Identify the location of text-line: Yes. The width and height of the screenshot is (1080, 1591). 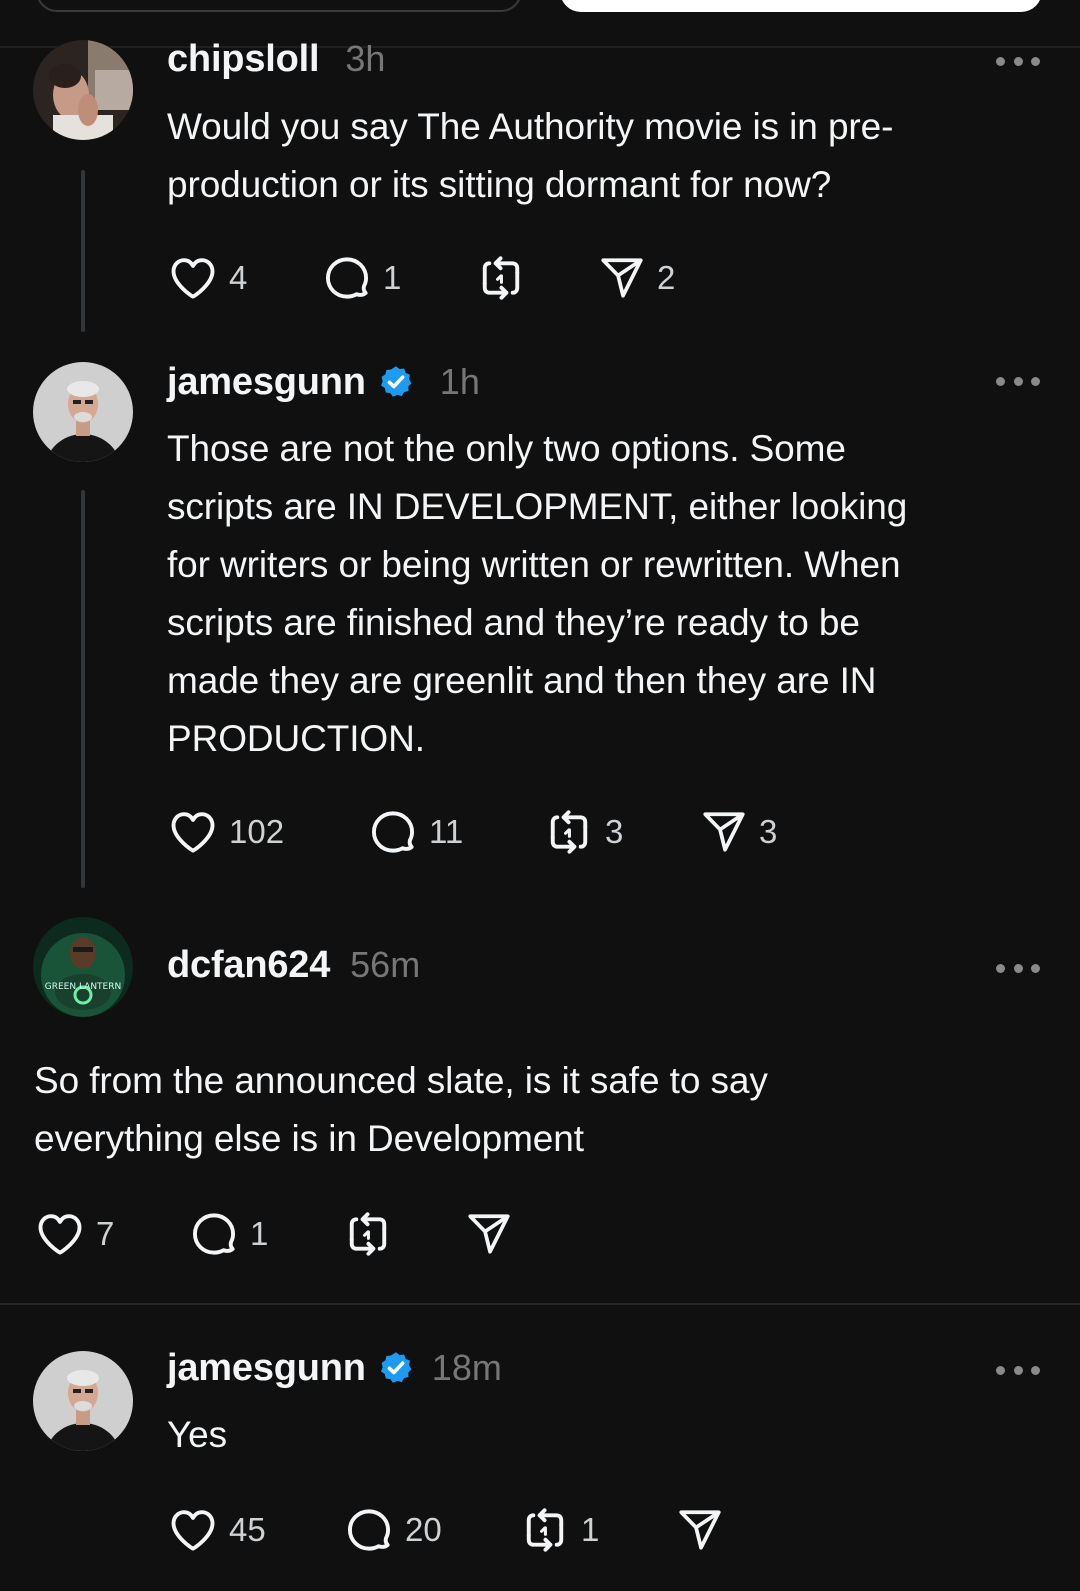
(197, 1434).